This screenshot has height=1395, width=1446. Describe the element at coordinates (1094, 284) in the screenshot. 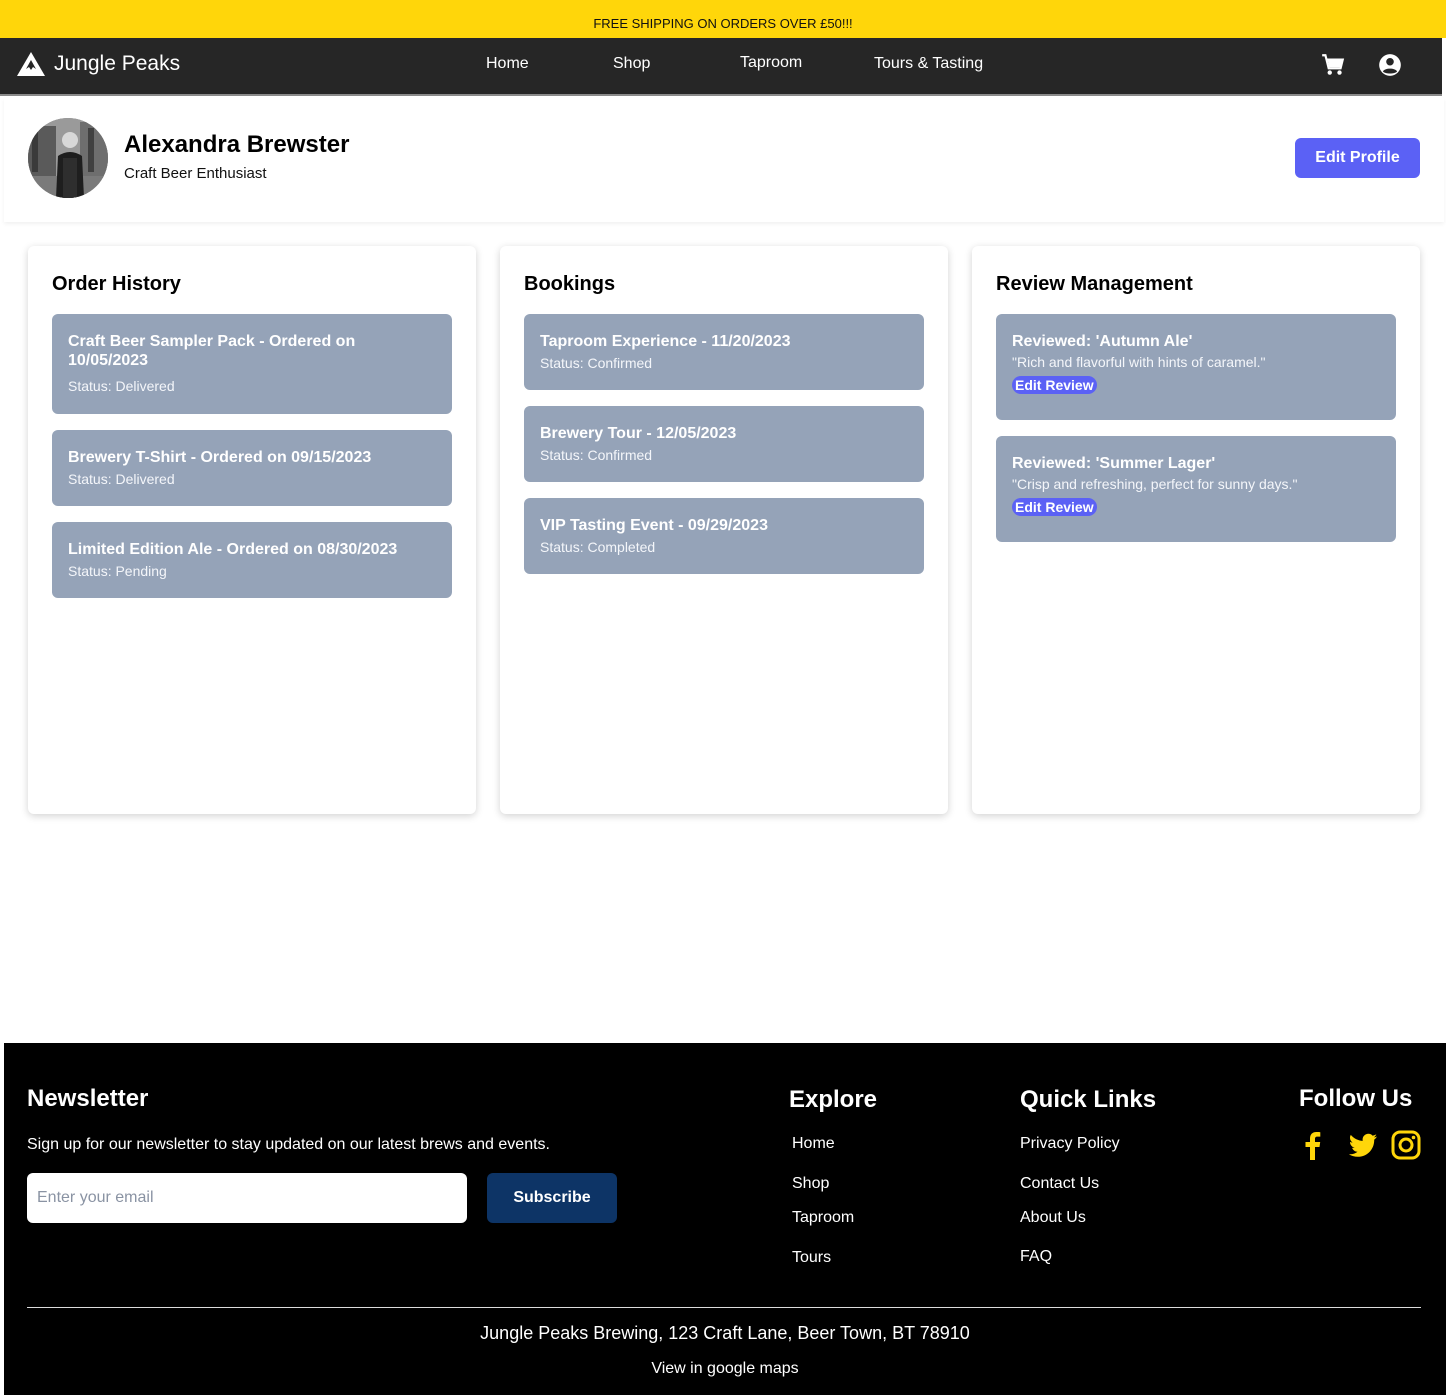

I see `review-management-title: Review Management` at that location.